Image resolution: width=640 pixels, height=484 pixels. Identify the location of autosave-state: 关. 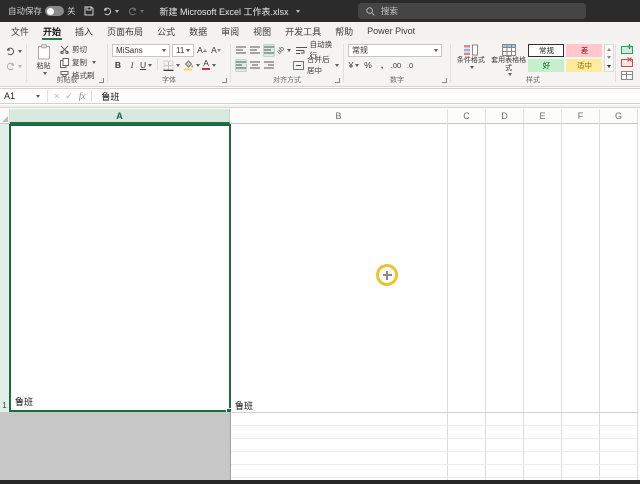
(71, 11).